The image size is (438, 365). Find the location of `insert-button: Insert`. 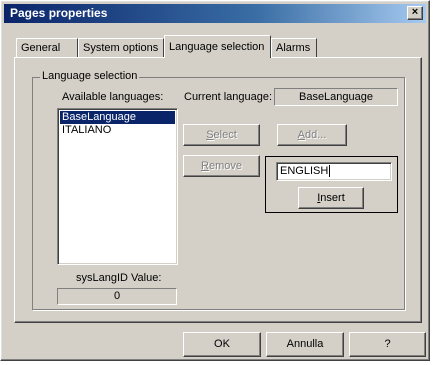

insert-button: Insert is located at coordinates (331, 198).